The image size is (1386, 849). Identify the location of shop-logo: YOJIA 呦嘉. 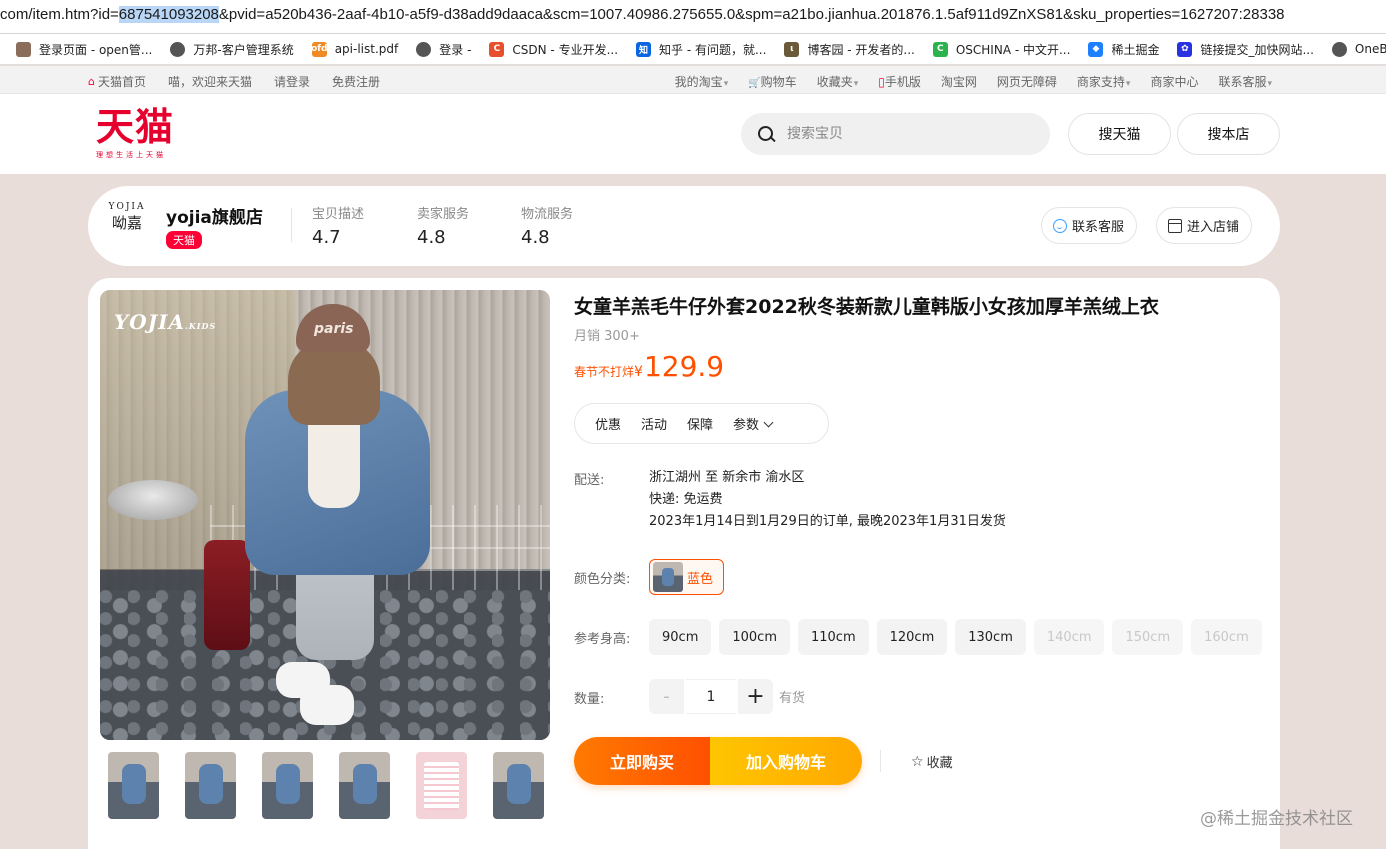
(127, 226).